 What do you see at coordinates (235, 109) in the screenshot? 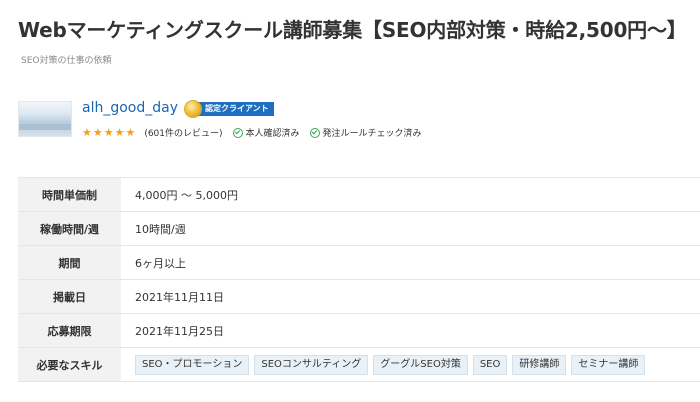
I see `certified-client-label: 認定クライアント` at bounding box center [235, 109].